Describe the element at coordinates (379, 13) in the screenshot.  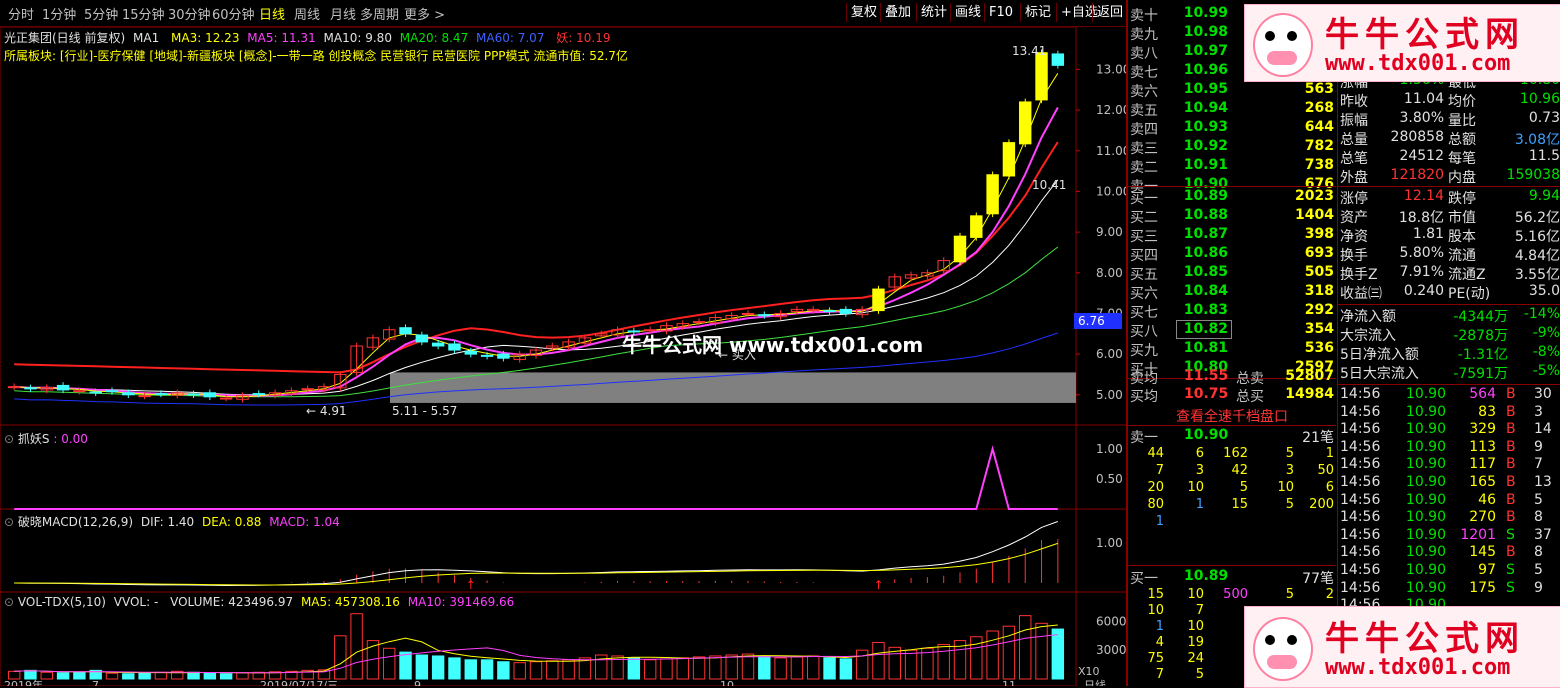
I see `period-tab: 多周期` at that location.